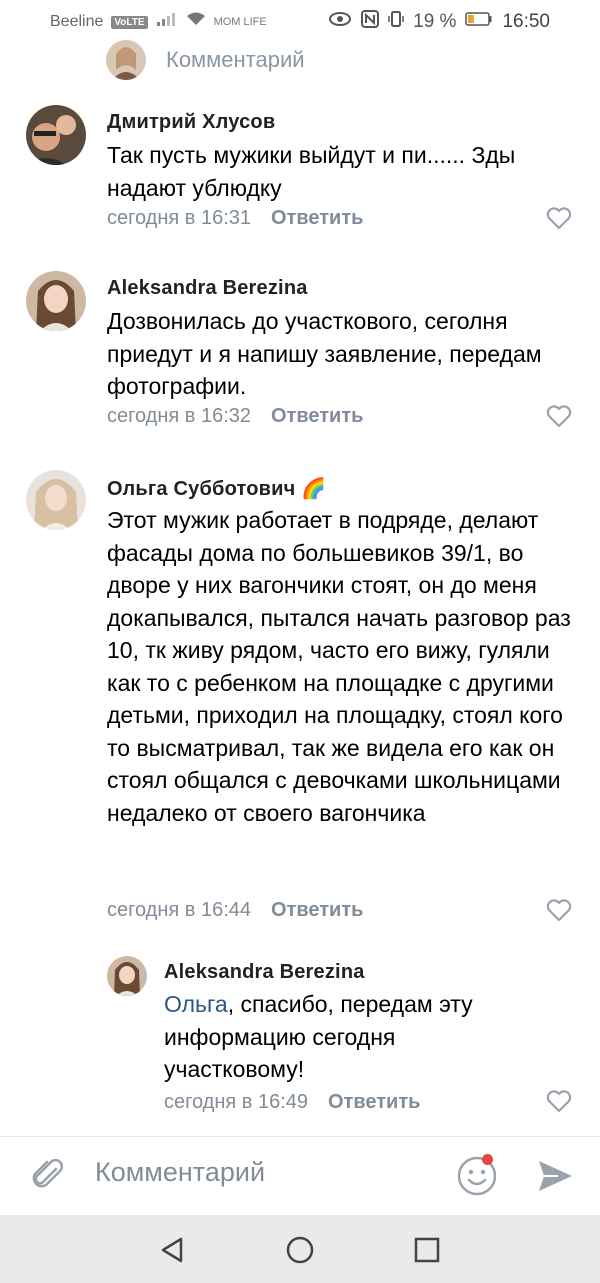  I want to click on carrier-name: Beeline, so click(77, 21).